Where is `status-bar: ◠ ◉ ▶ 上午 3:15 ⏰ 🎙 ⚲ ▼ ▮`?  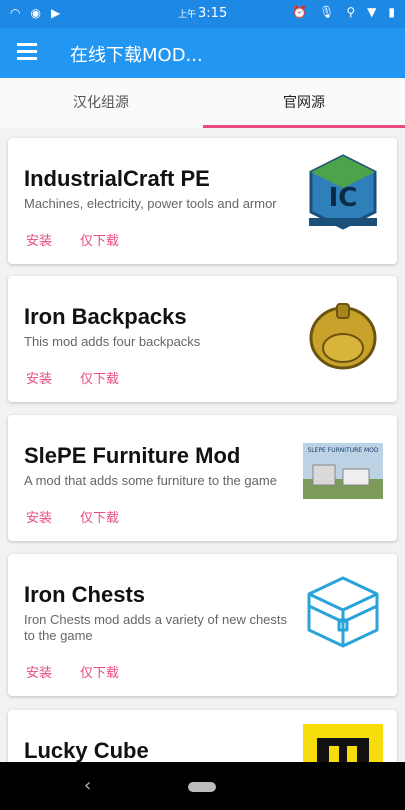
status-bar: ◠ ◉ ▶ 上午 3:15 ⏰ 🎙 ⚲ ▼ ▮ is located at coordinates (202, 14).